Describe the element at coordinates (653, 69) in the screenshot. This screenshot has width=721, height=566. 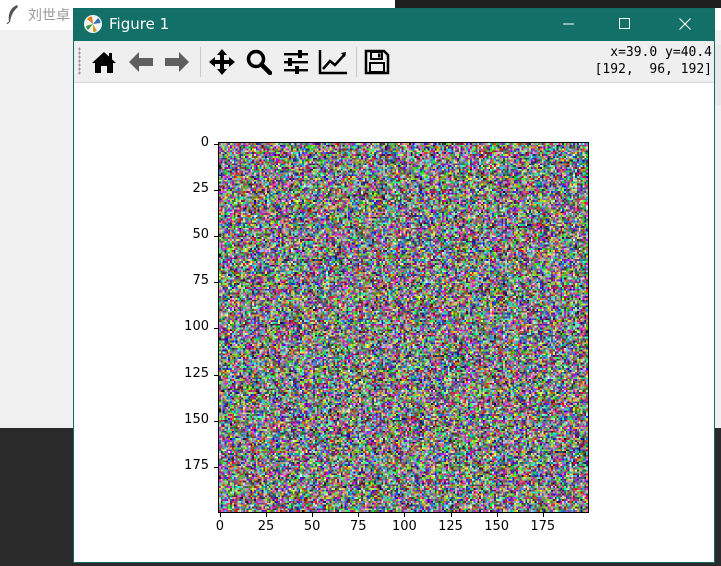
I see `pixel-value-text: [192, 96, 192]` at that location.